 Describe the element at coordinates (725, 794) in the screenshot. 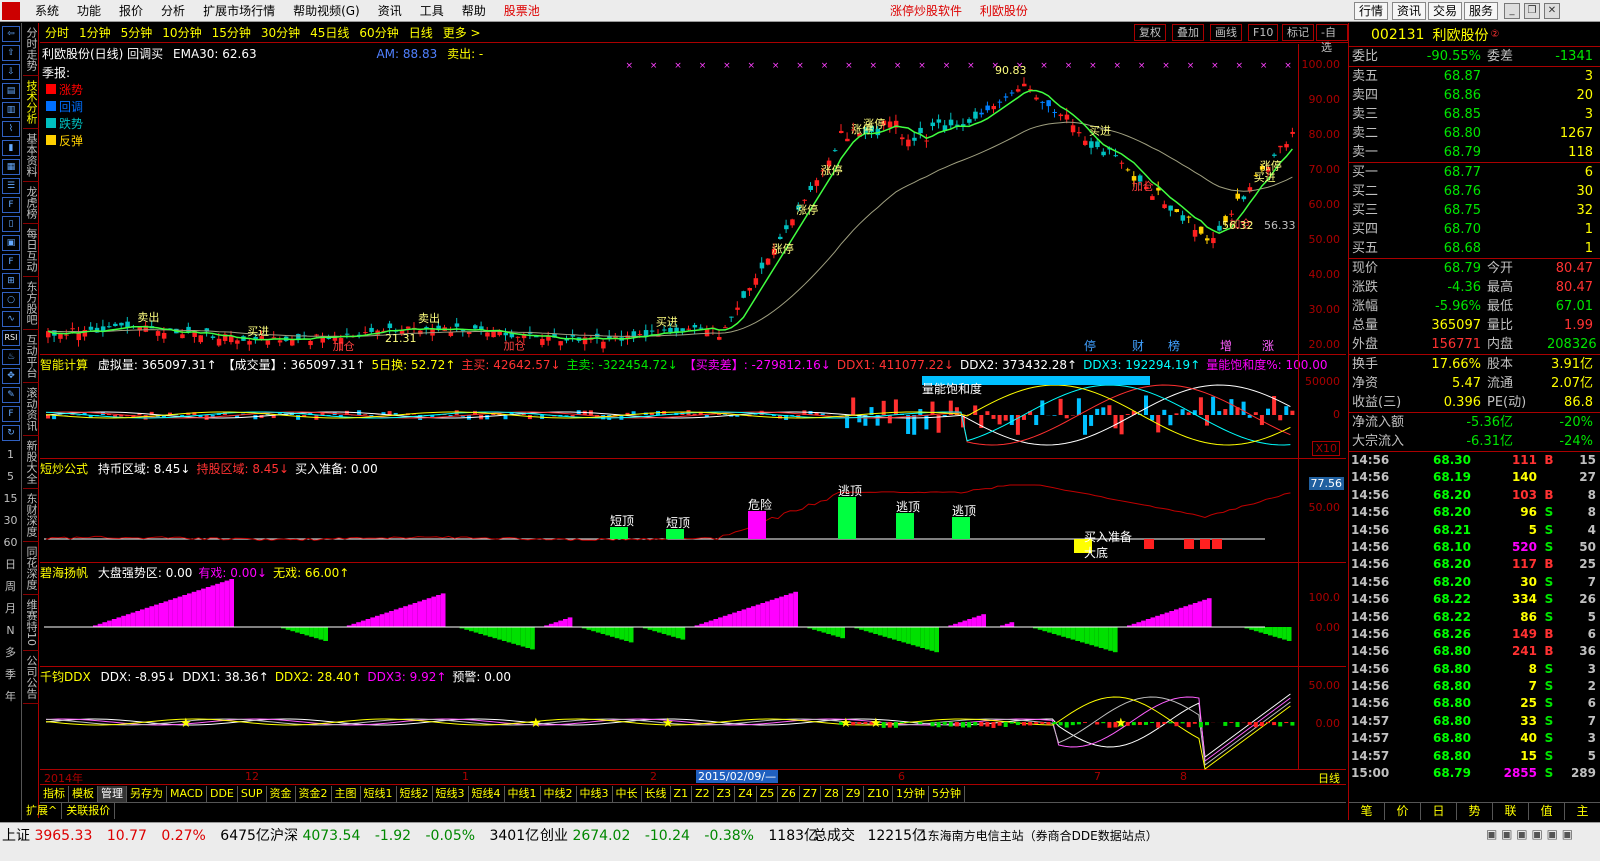

I see `indicator-tab: Z3` at that location.